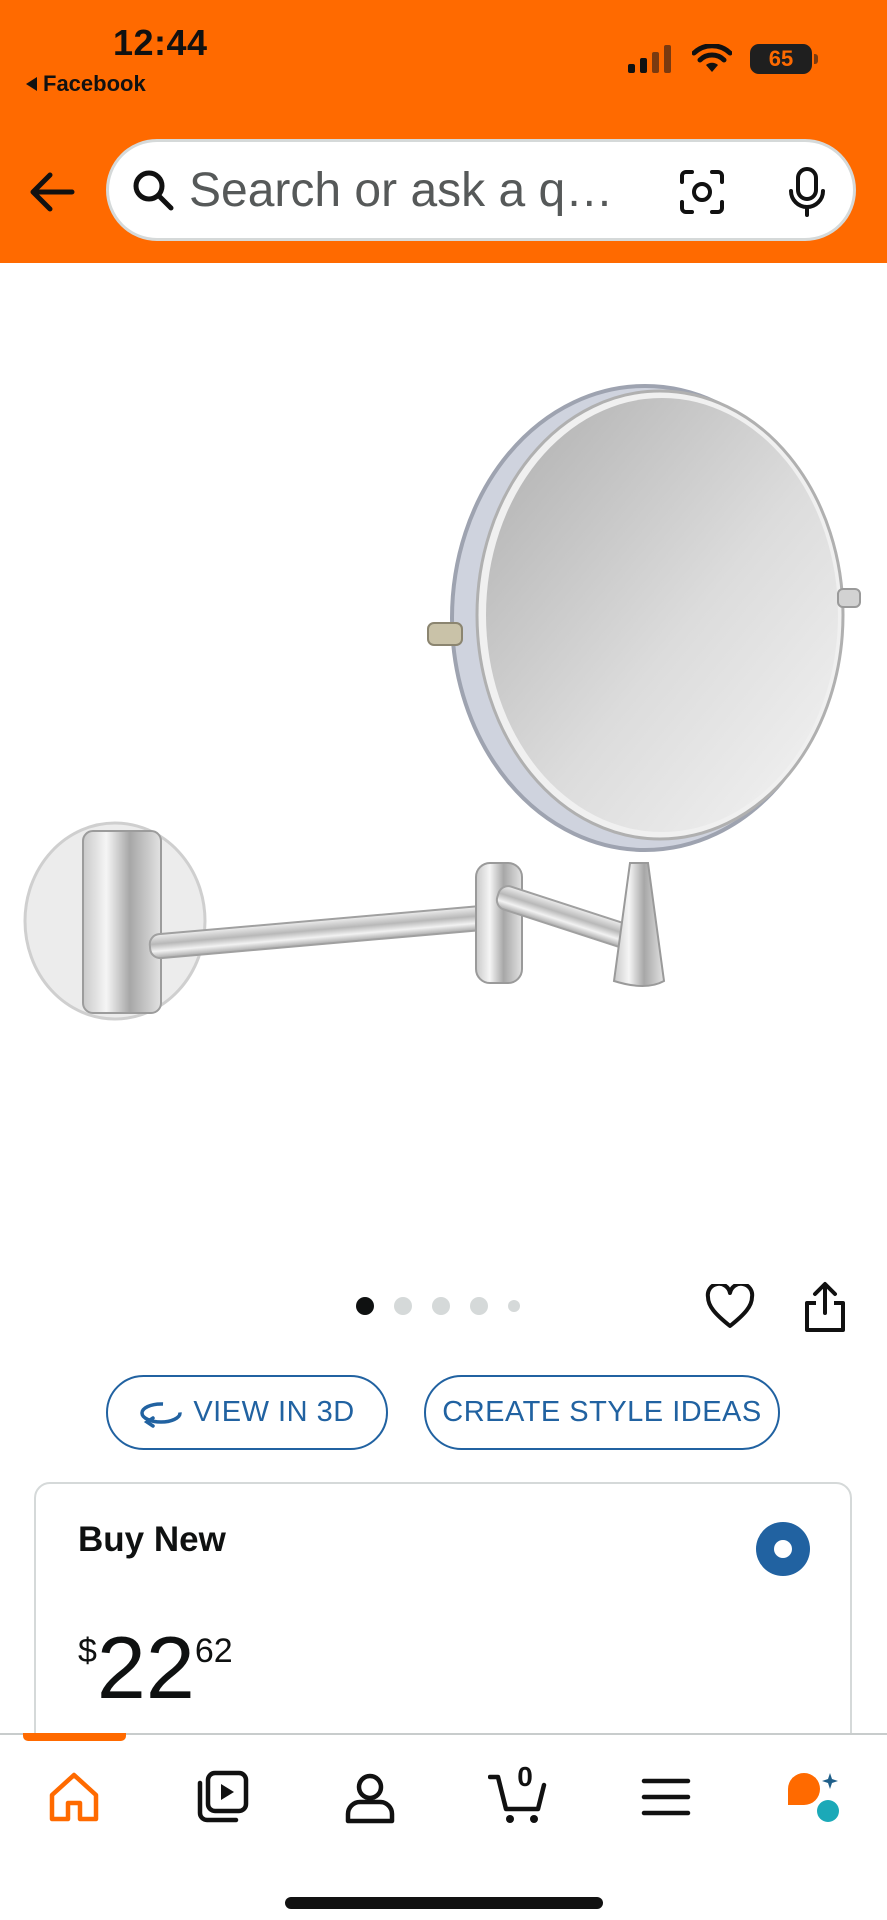 This screenshot has height=1920, width=887. I want to click on create-style-ideas-button: CREATE STYLE IDEAS, so click(602, 1412).